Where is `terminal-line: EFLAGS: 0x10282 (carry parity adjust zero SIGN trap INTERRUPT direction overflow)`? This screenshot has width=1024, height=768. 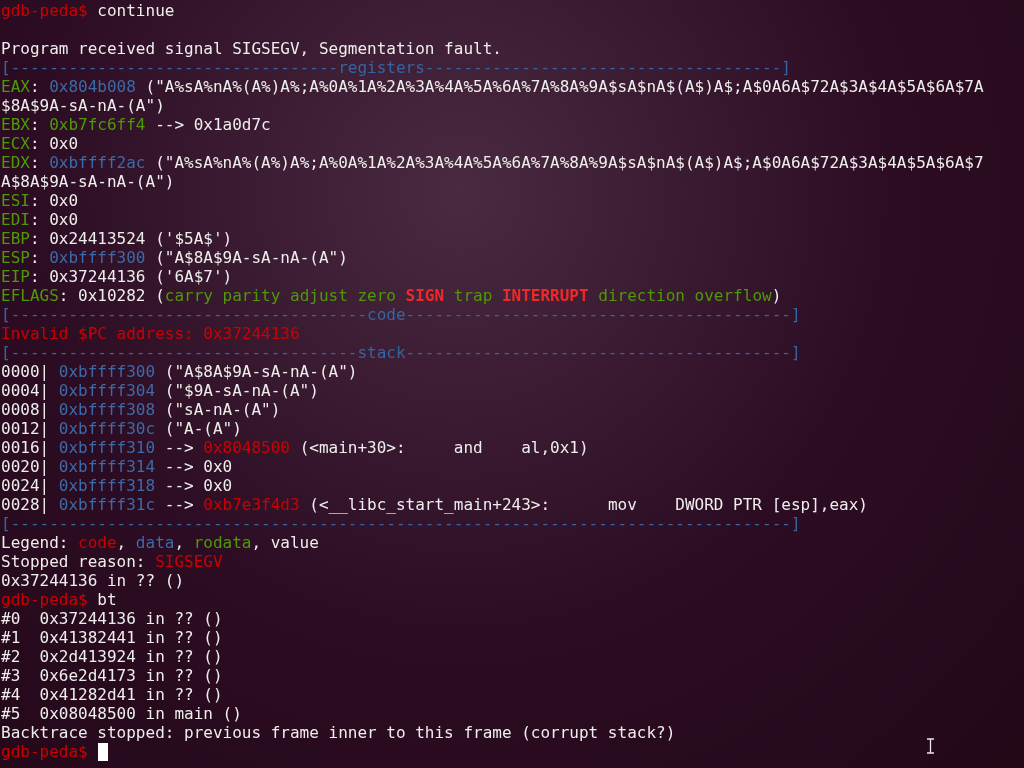 terminal-line: EFLAGS: 0x10282 (carry parity adjust zero SIGN trap INTERRUPT direction overflow) is located at coordinates (391, 295).